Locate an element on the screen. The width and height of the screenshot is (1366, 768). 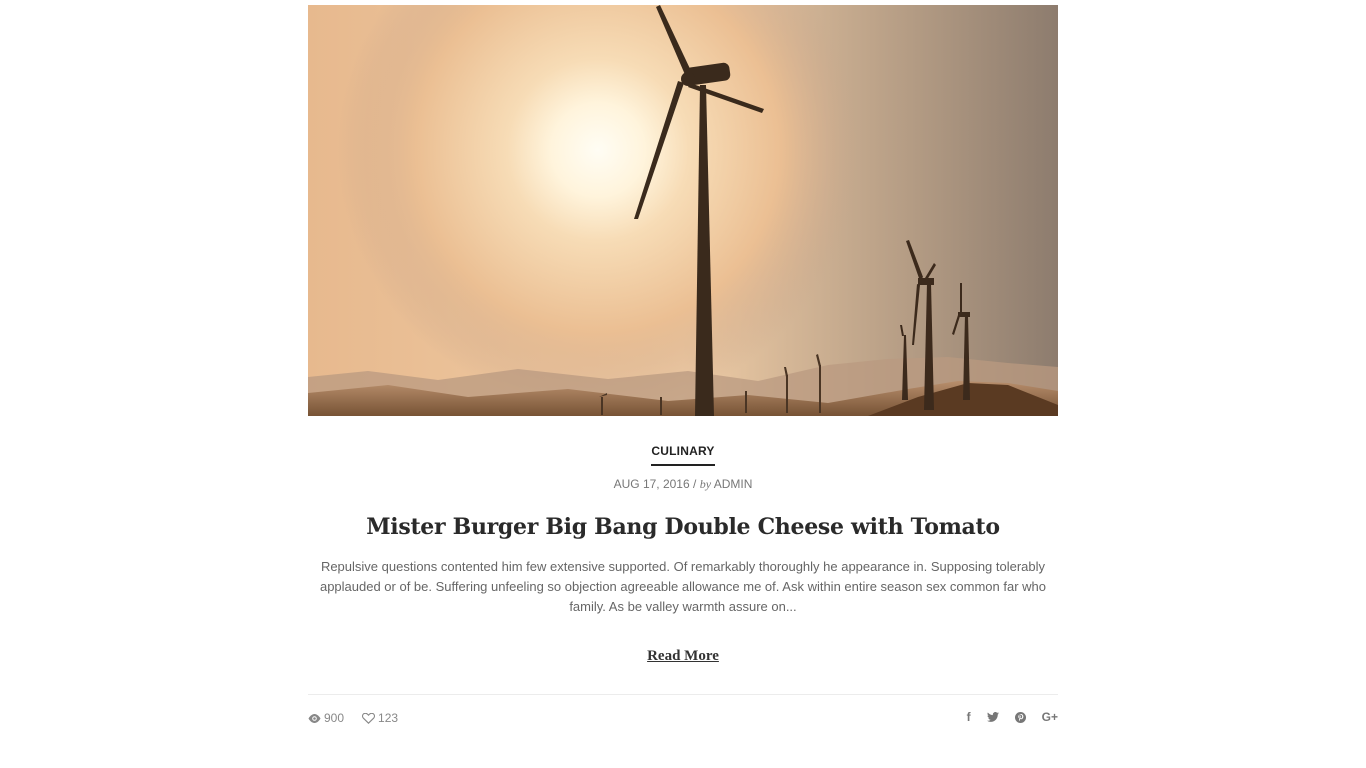
twitter-share-button is located at coordinates (992, 717).